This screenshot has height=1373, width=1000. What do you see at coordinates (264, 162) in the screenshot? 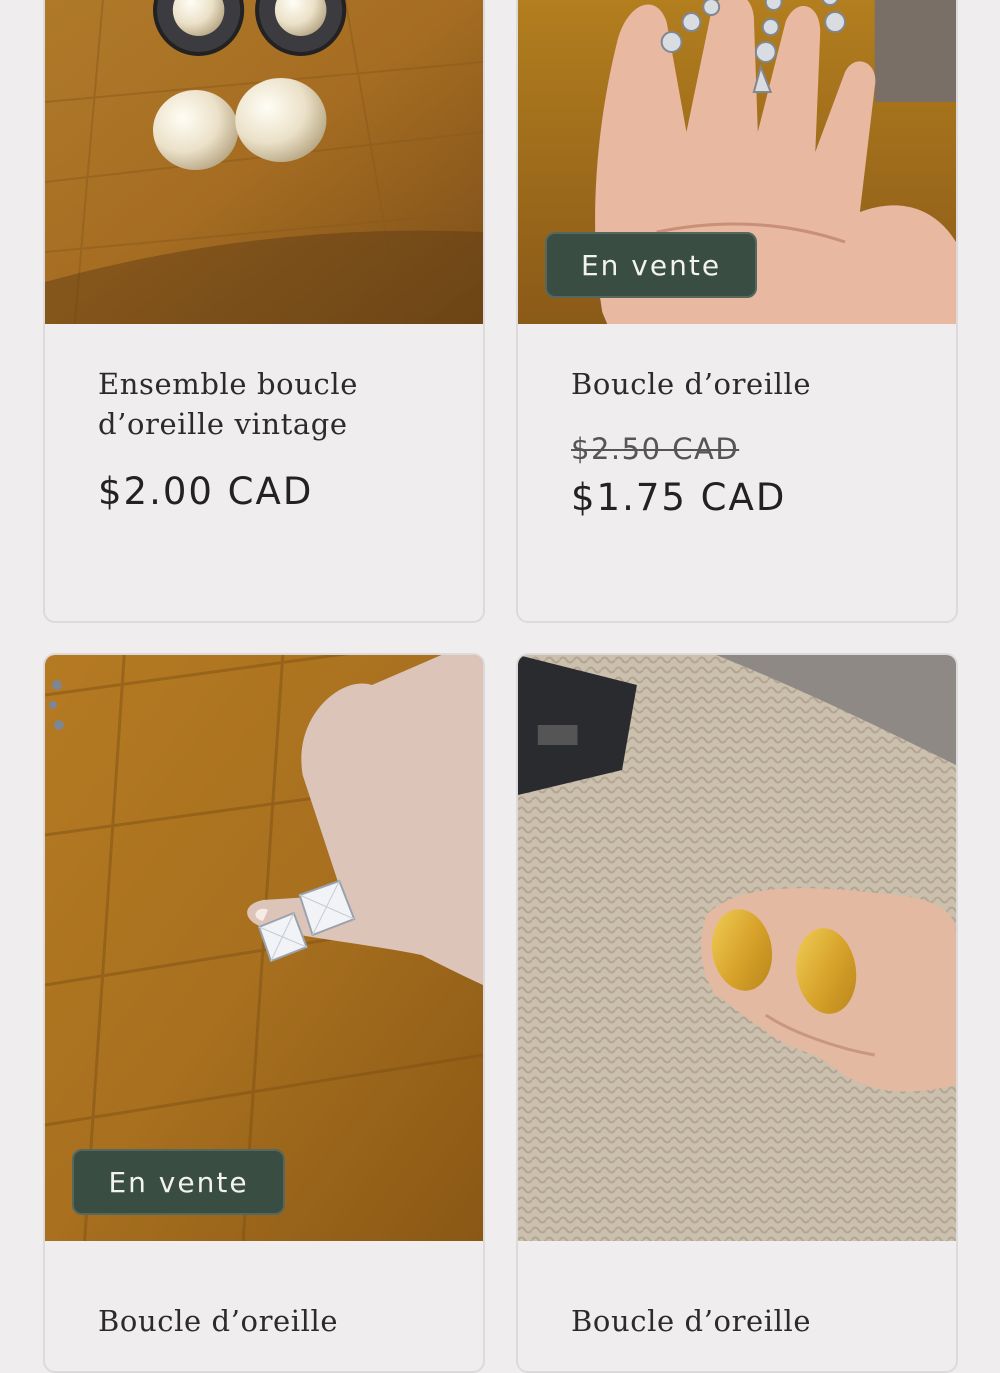
I see `product-image-pearl-earrings` at bounding box center [264, 162].